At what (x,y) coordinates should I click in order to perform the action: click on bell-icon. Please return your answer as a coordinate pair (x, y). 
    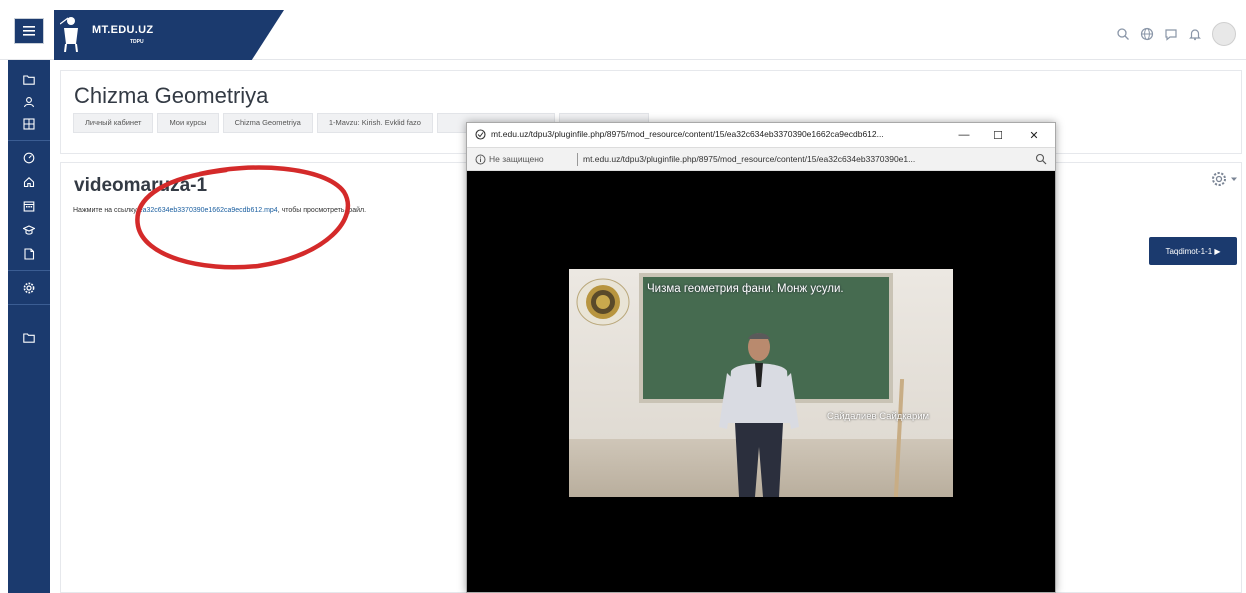
    Looking at the image, I should click on (1195, 34).